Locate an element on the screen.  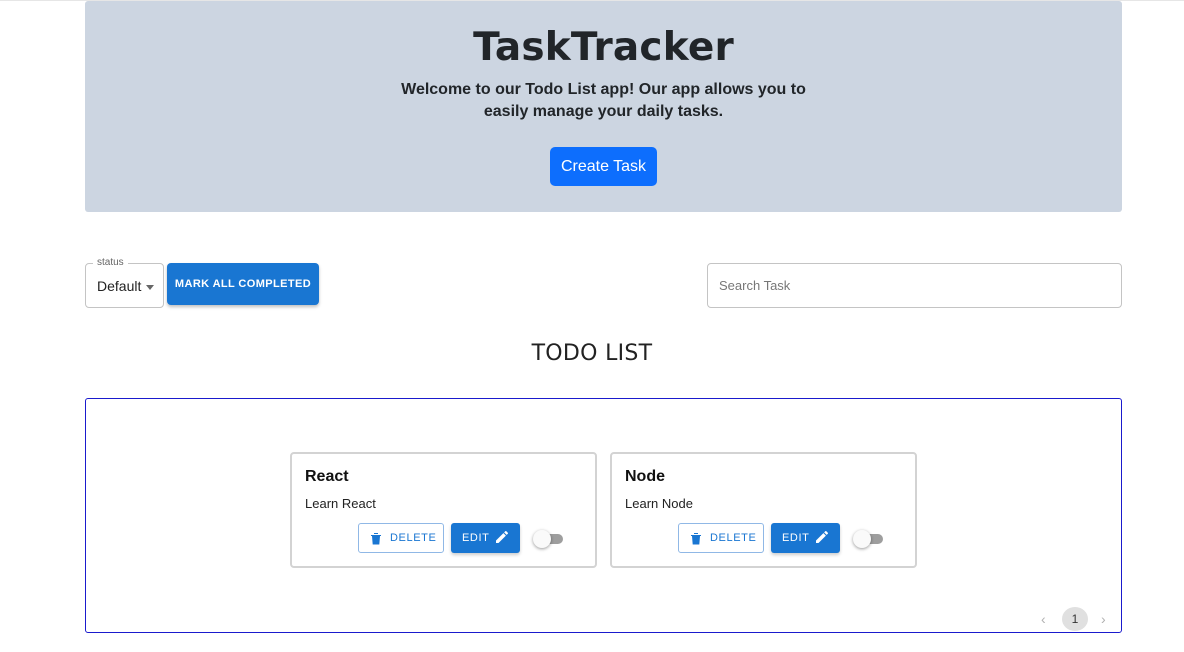
page-button-current: 1 is located at coordinates (1075, 619).